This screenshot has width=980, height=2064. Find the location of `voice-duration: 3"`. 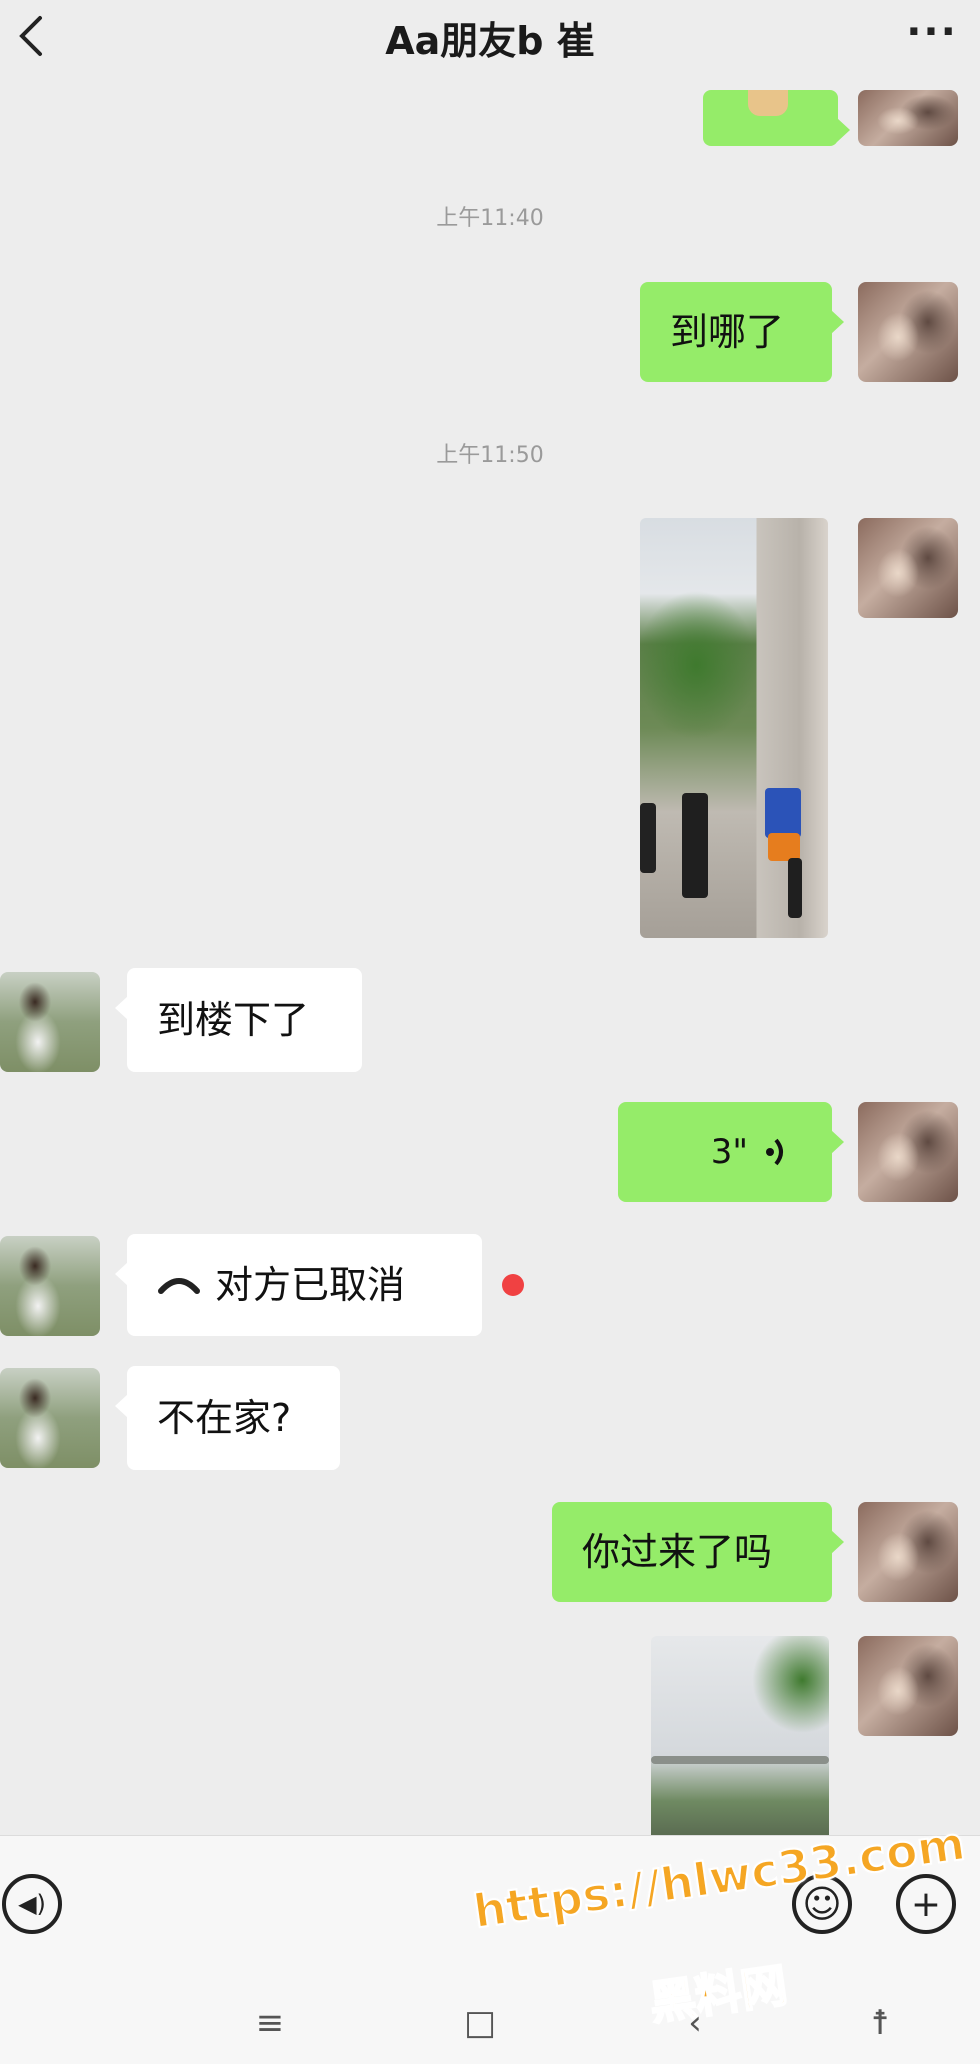

voice-duration: 3" is located at coordinates (729, 1152).